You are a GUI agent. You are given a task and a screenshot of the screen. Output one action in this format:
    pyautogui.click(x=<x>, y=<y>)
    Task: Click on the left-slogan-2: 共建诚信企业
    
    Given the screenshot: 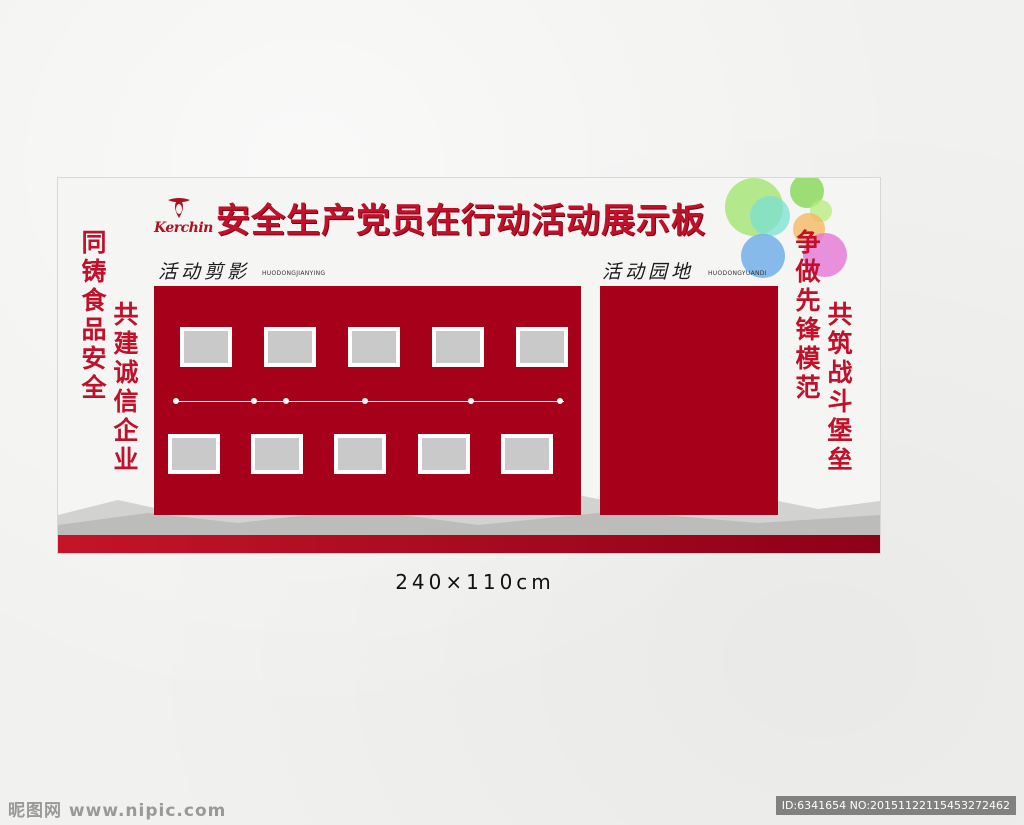 What is the action you would take?
    pyautogui.click(x=126, y=387)
    